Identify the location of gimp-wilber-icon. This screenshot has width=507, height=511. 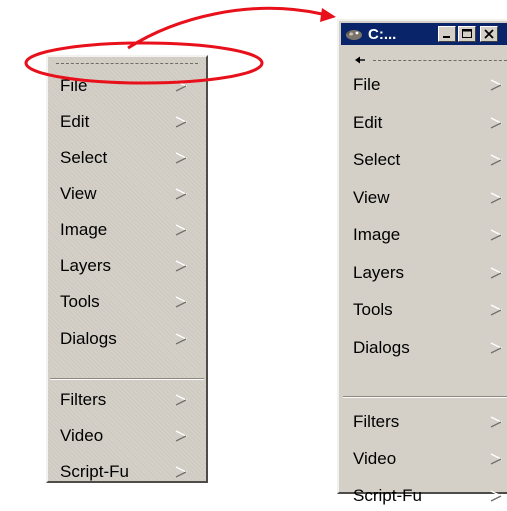
(354, 35).